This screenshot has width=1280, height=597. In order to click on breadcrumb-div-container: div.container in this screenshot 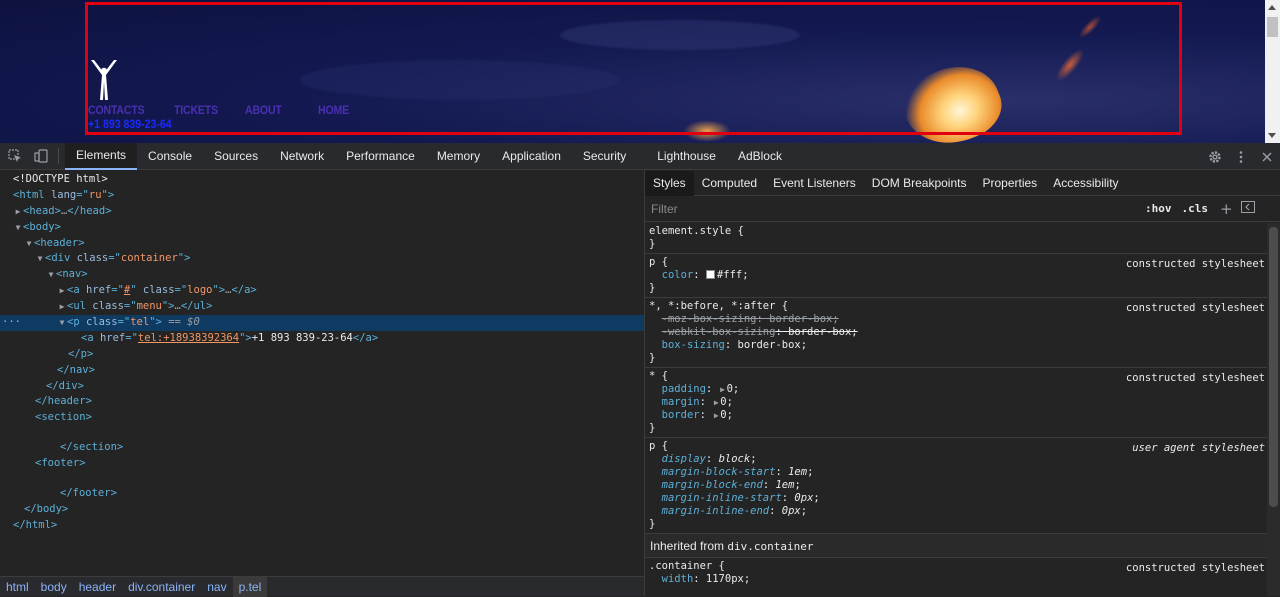, I will do `click(161, 587)`.